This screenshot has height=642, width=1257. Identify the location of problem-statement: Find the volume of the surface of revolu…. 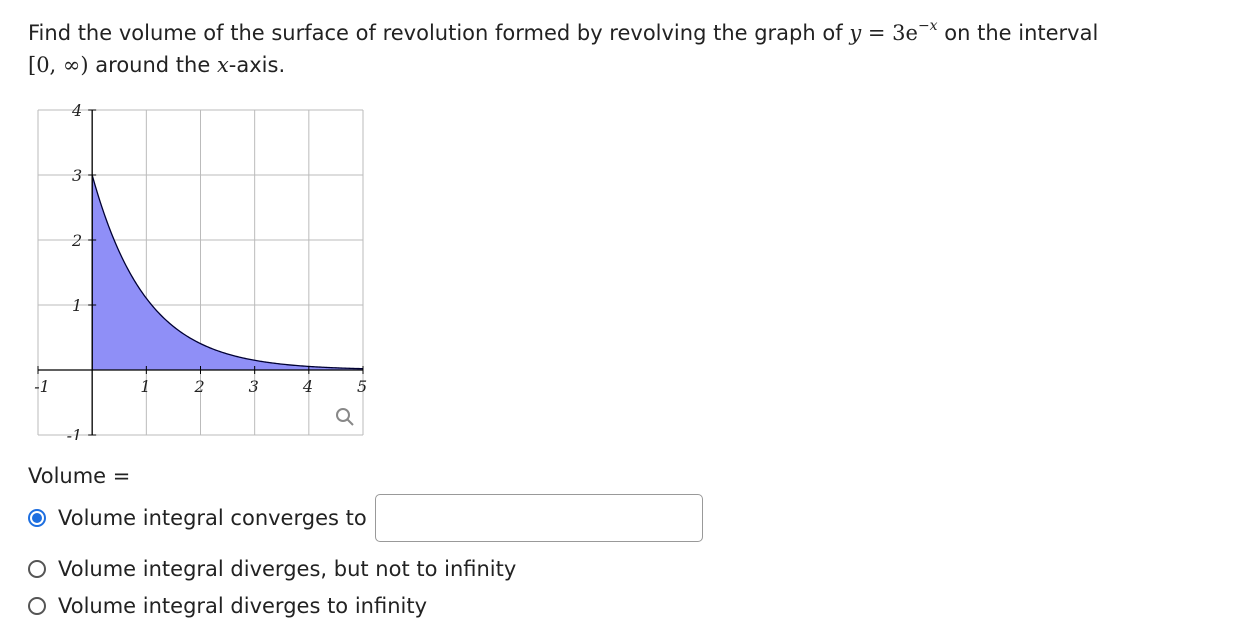
(628, 45).